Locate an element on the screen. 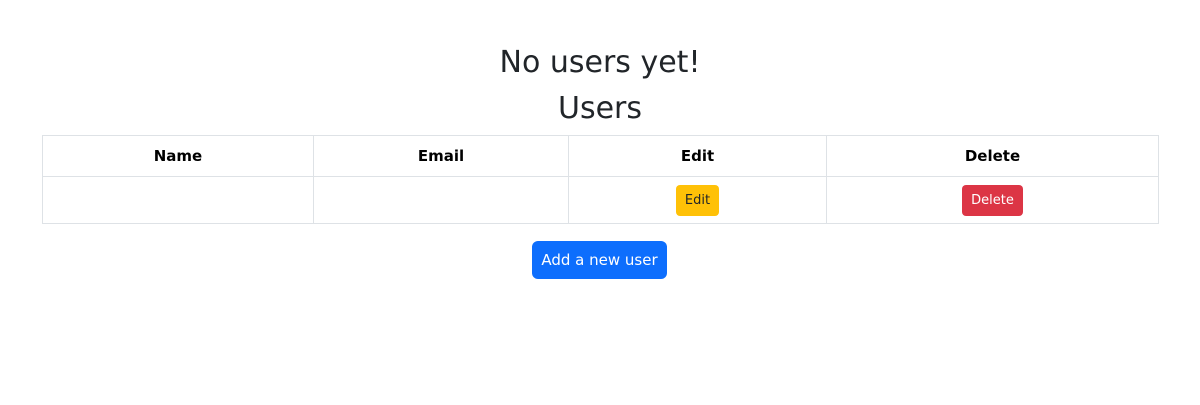  delete-button: Delete is located at coordinates (992, 200).